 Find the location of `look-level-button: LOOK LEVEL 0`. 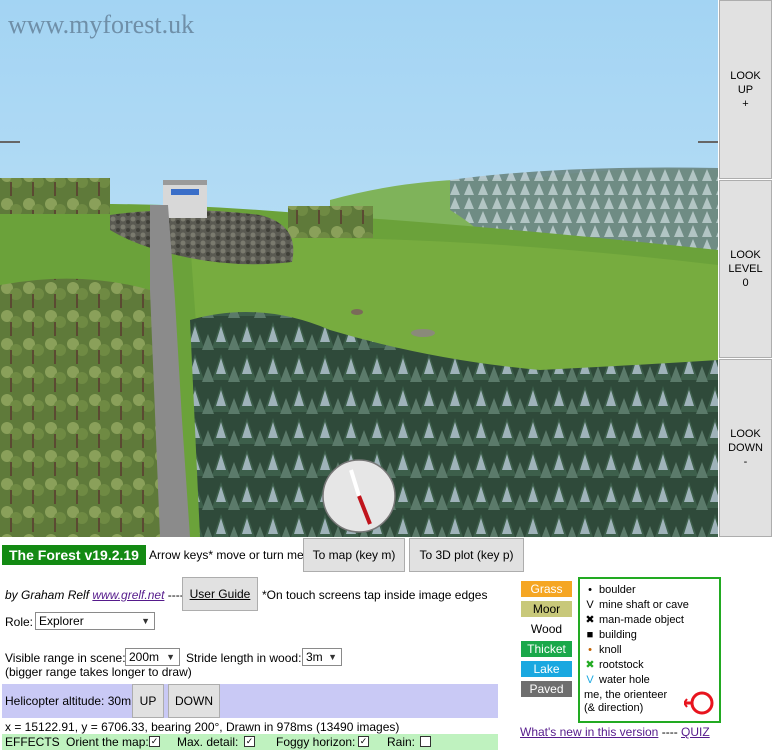

look-level-button: LOOK LEVEL 0 is located at coordinates (745, 269).